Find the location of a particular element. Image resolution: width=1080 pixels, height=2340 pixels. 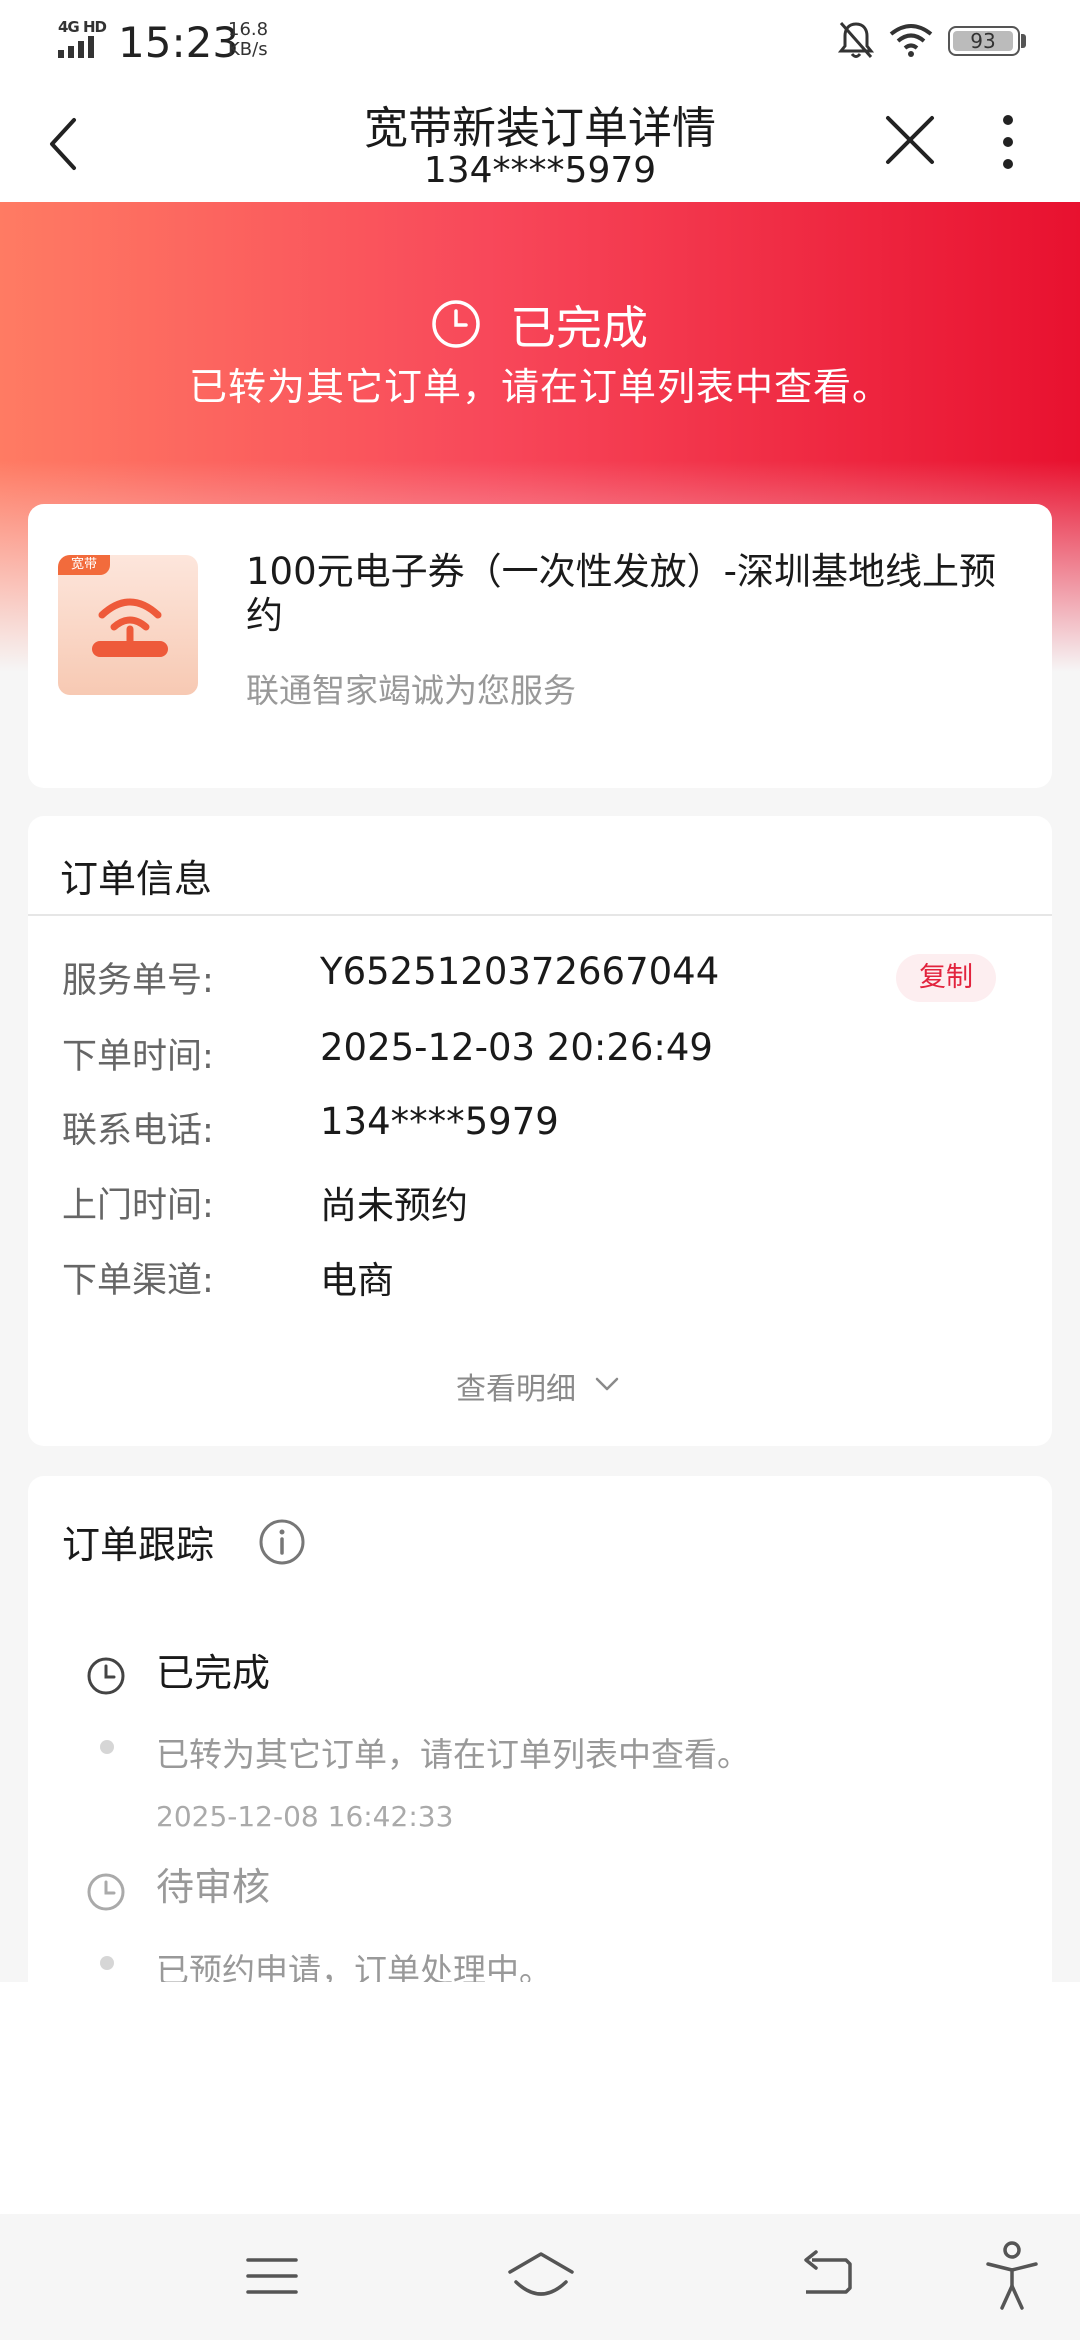

contact-phone-value: 134****5979 is located at coordinates (439, 1121).